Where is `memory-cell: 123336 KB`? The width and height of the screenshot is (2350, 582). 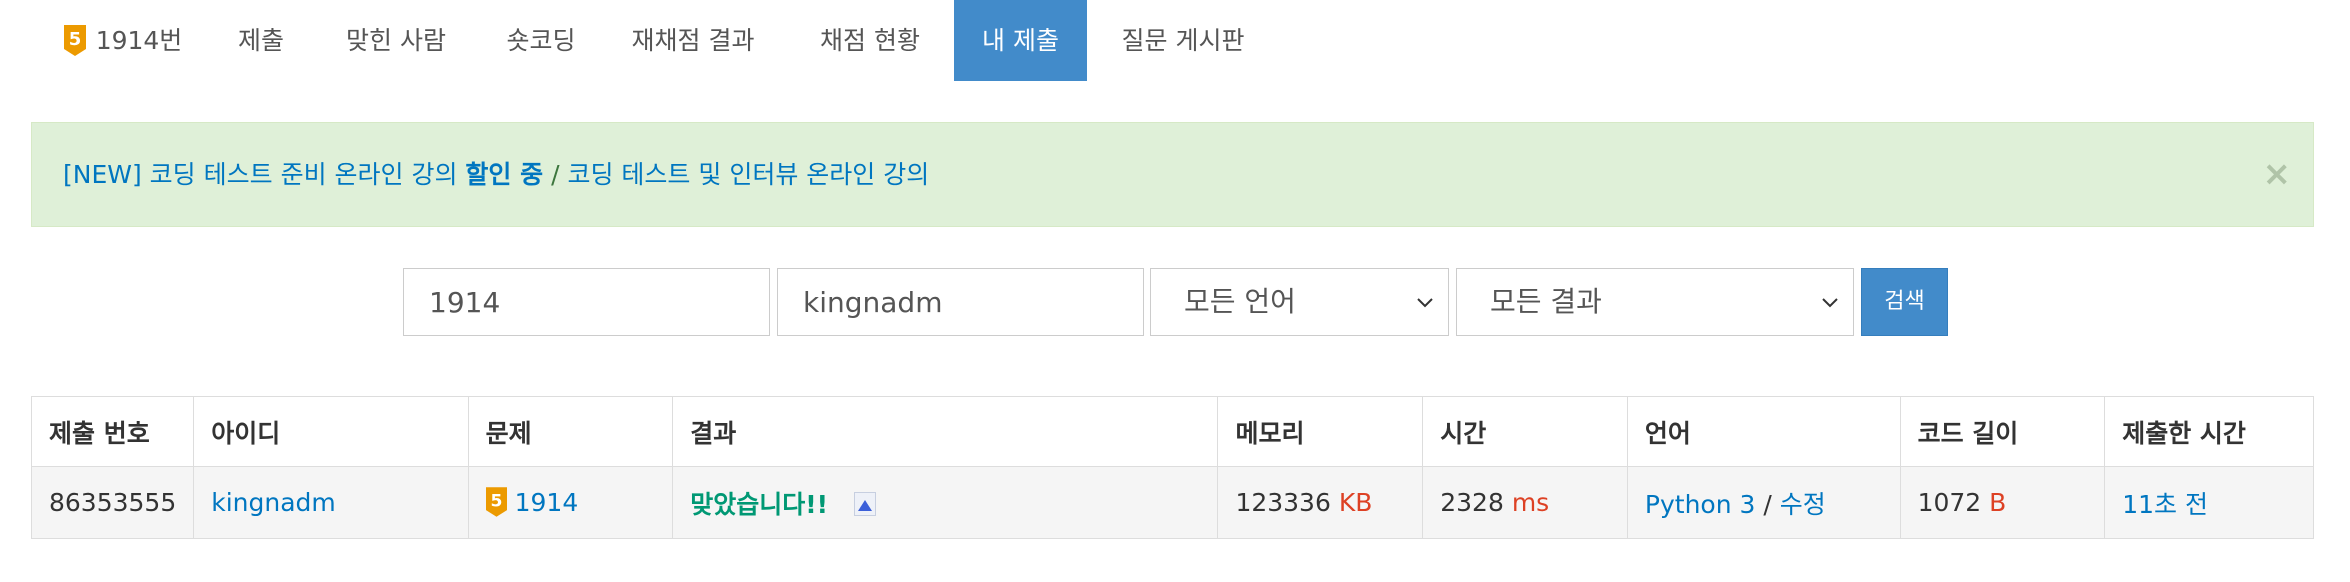
memory-cell: 123336 KB is located at coordinates (1320, 502).